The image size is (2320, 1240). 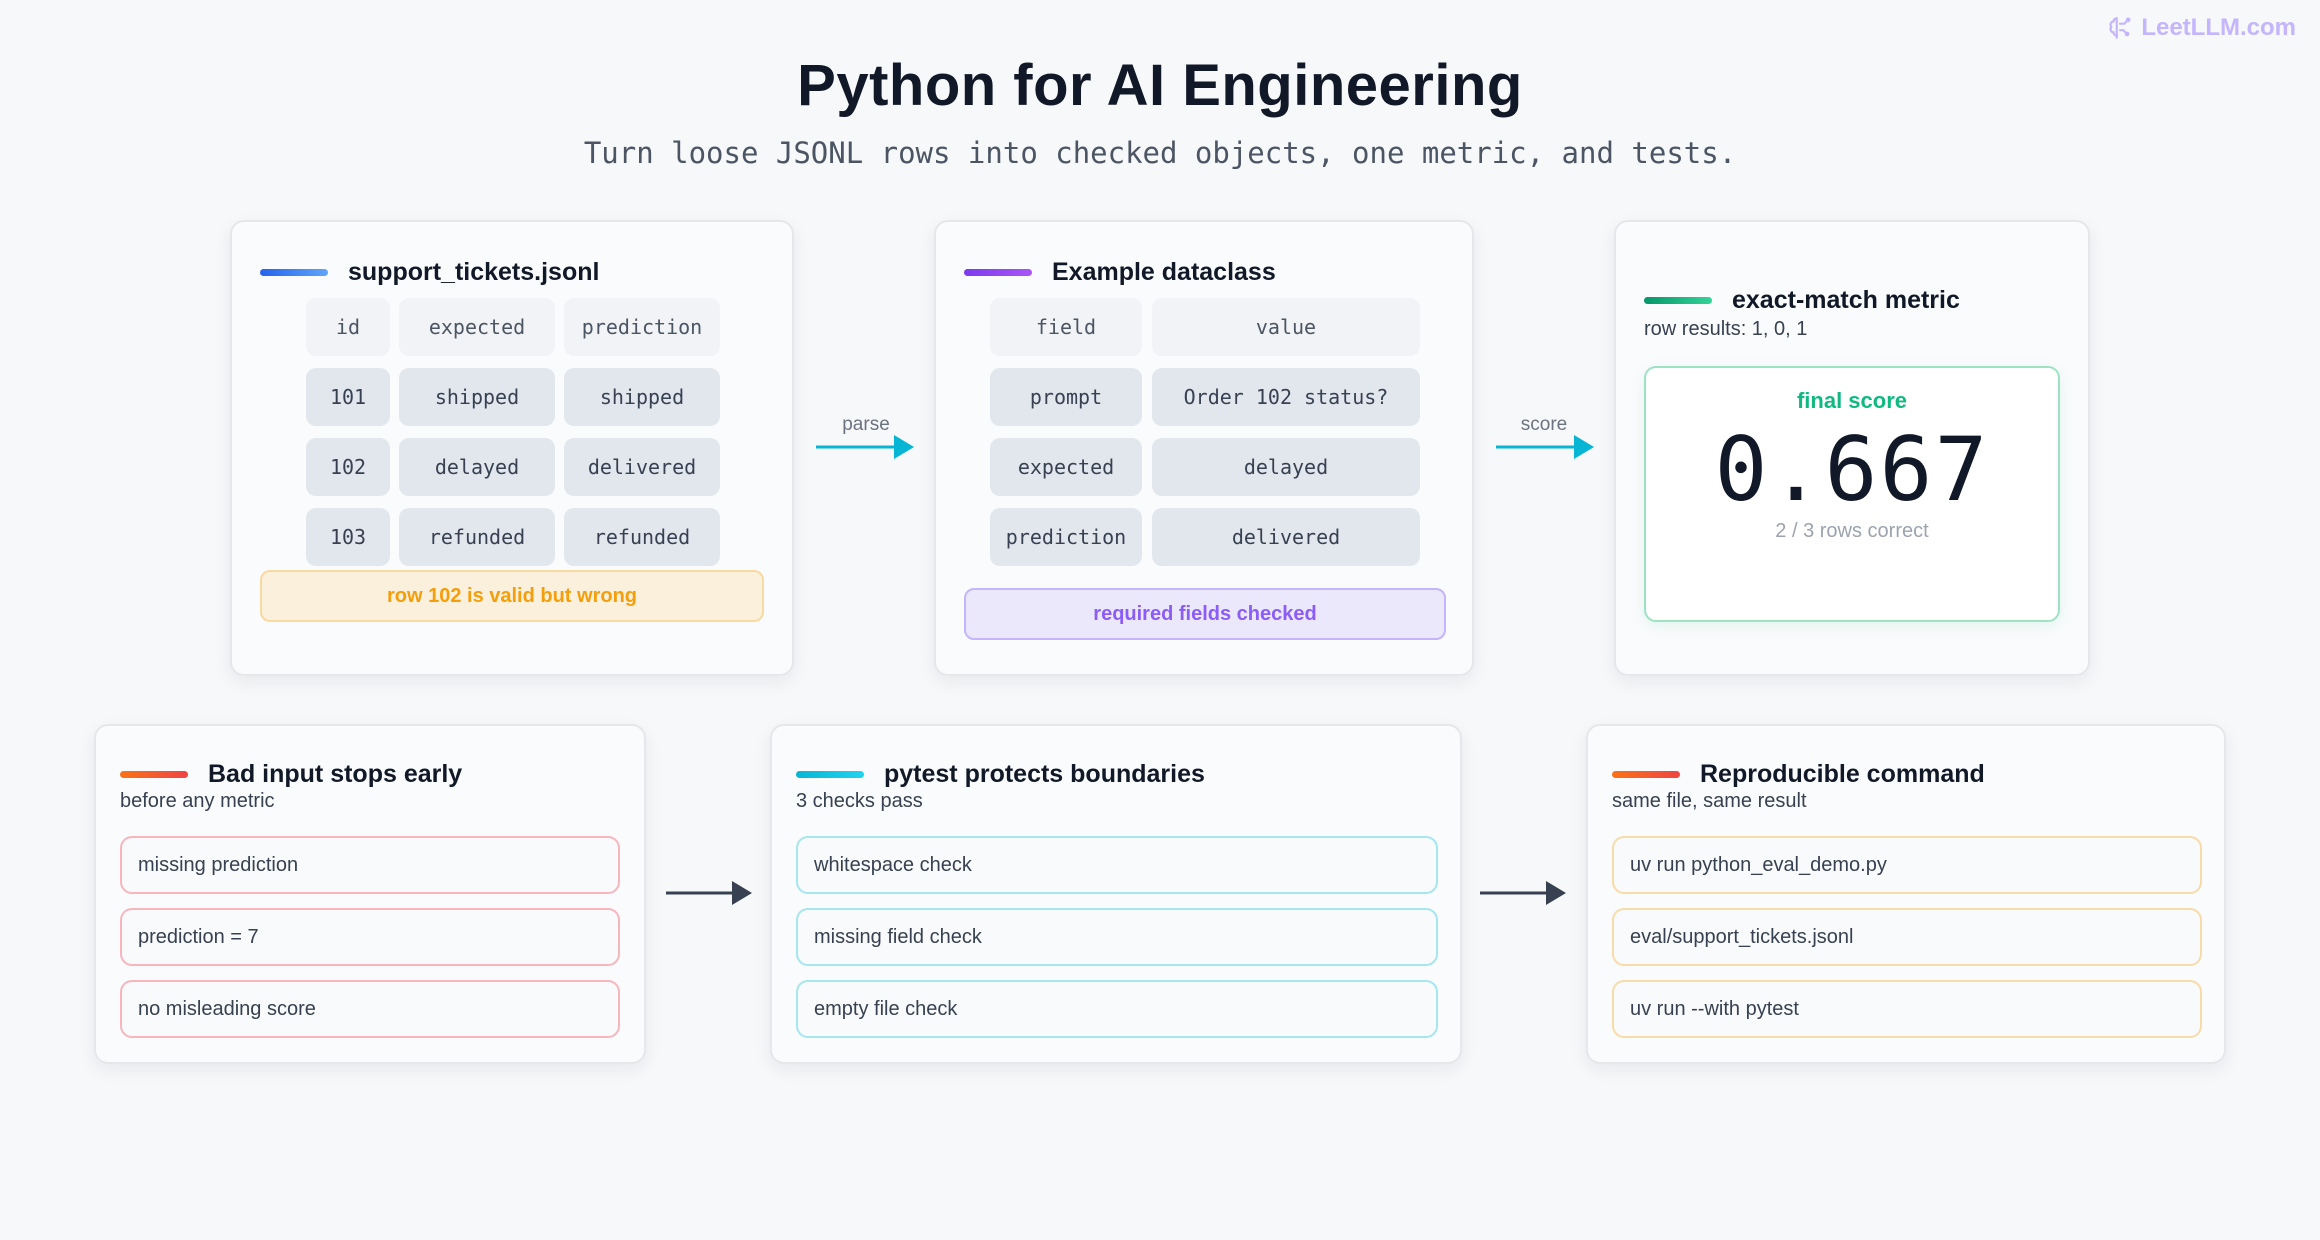 I want to click on table-header-cell: value, so click(x=1286, y=327).